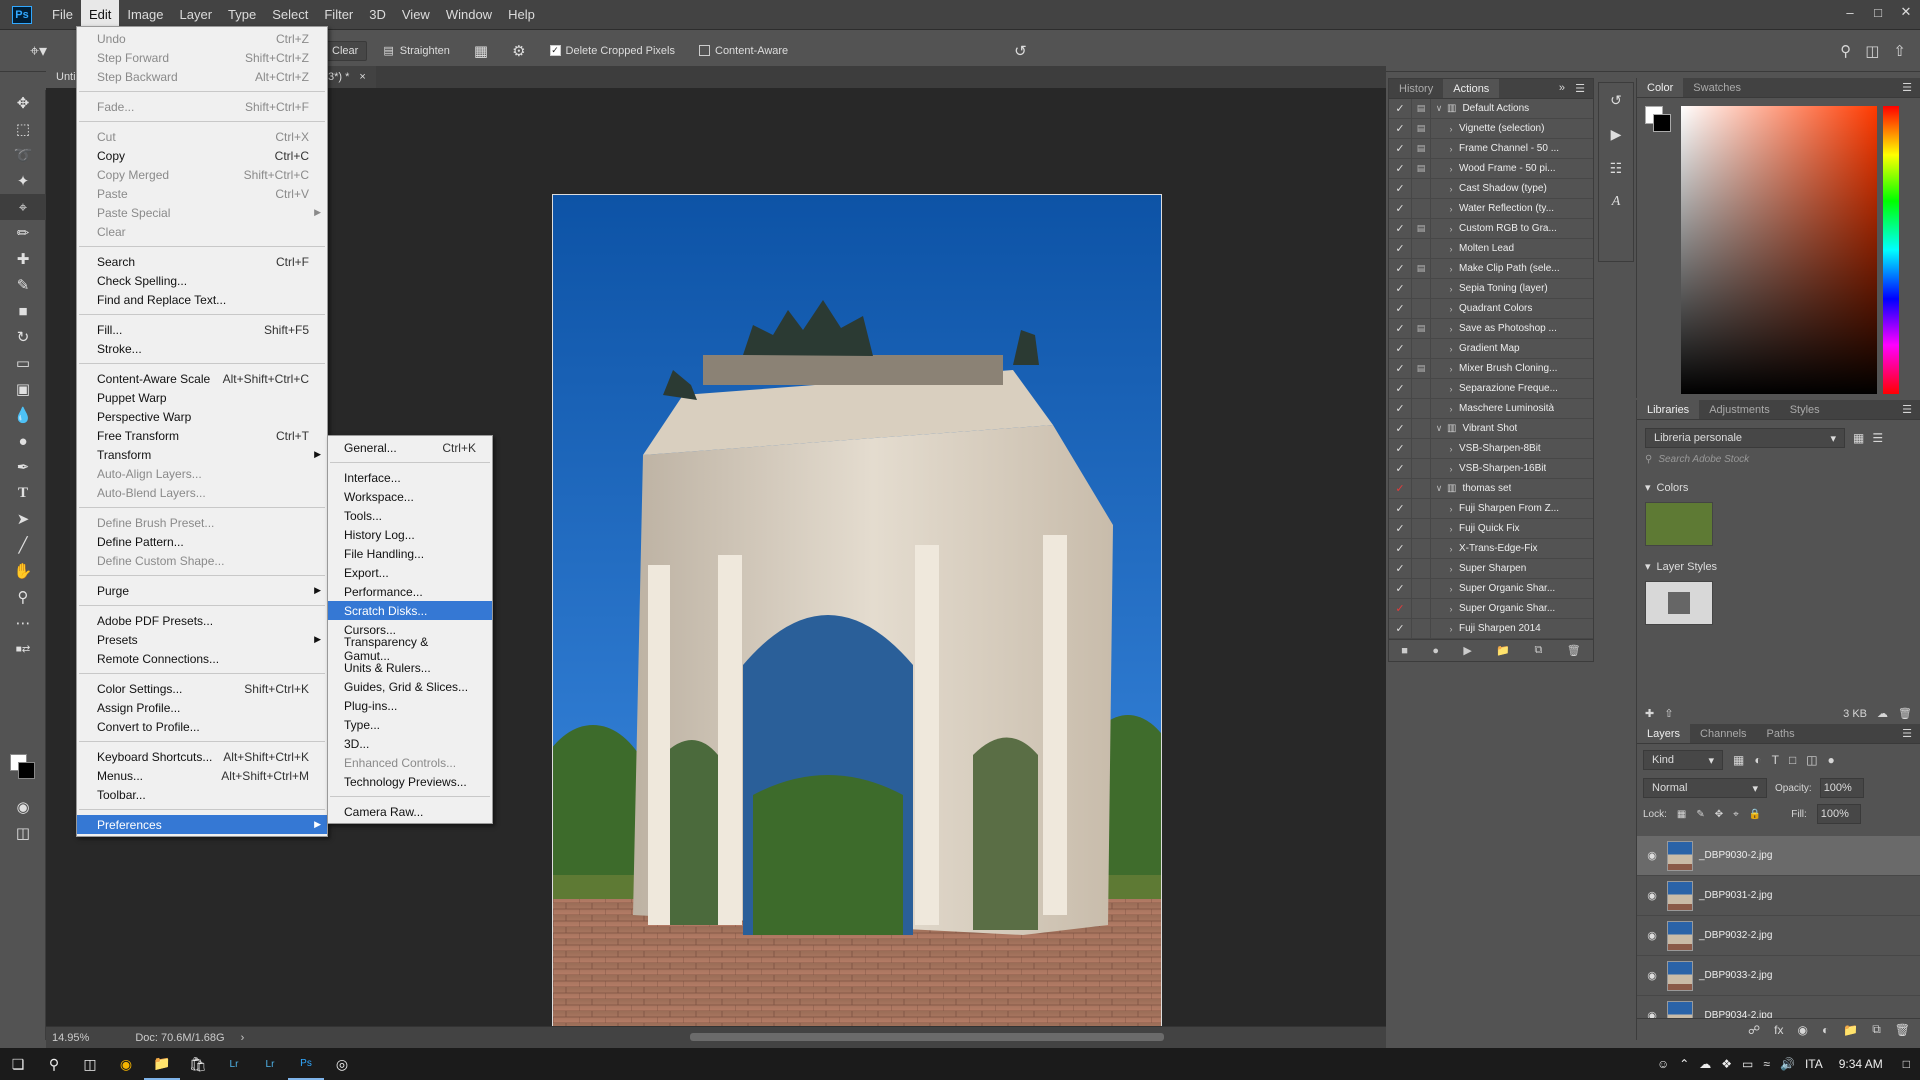 Image resolution: width=1920 pixels, height=1080 pixels. Describe the element at coordinates (202, 756) in the screenshot. I see `edit-menu-keyboard-shortcuts: Keyboard Shortcuts... Alt+Shift+Ctrl+K` at that location.